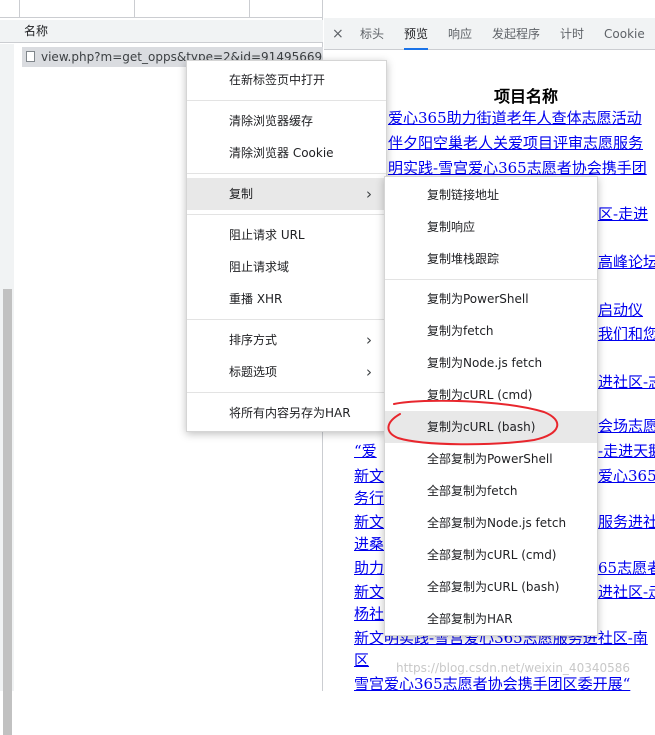 The height and width of the screenshot is (735, 655). What do you see at coordinates (626, 592) in the screenshot?
I see `preview-link: 进社区-走` at bounding box center [626, 592].